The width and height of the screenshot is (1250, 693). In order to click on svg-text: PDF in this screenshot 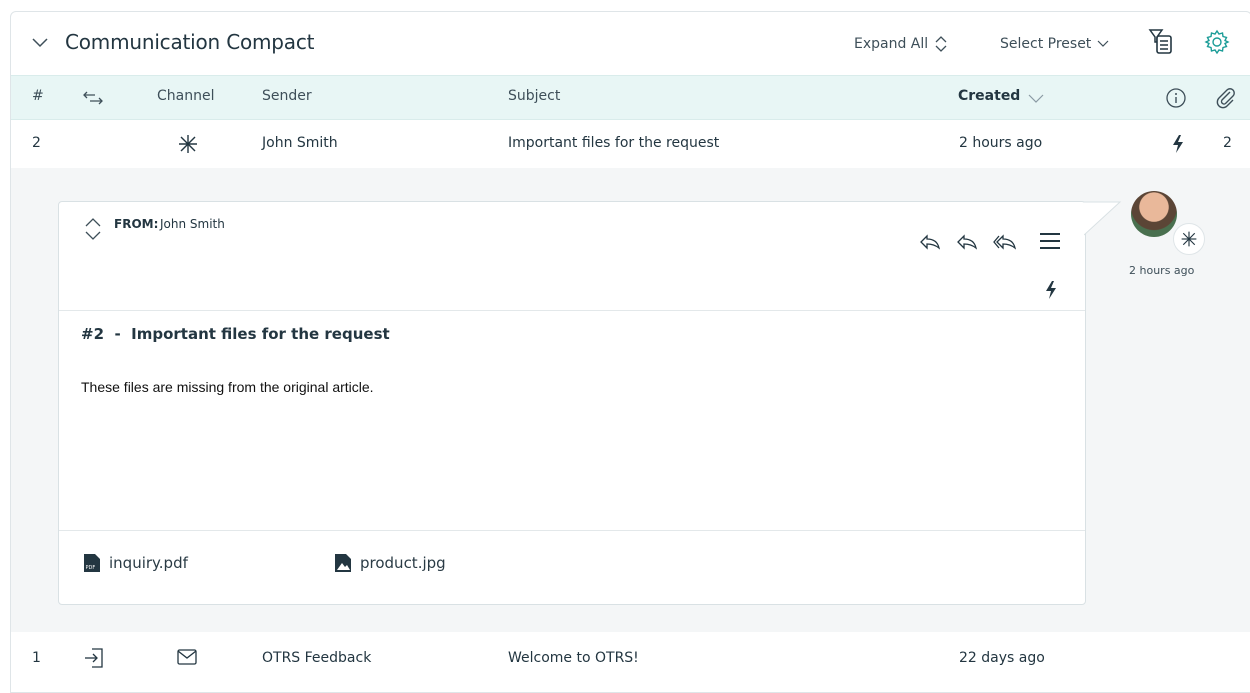, I will do `click(91, 568)`.